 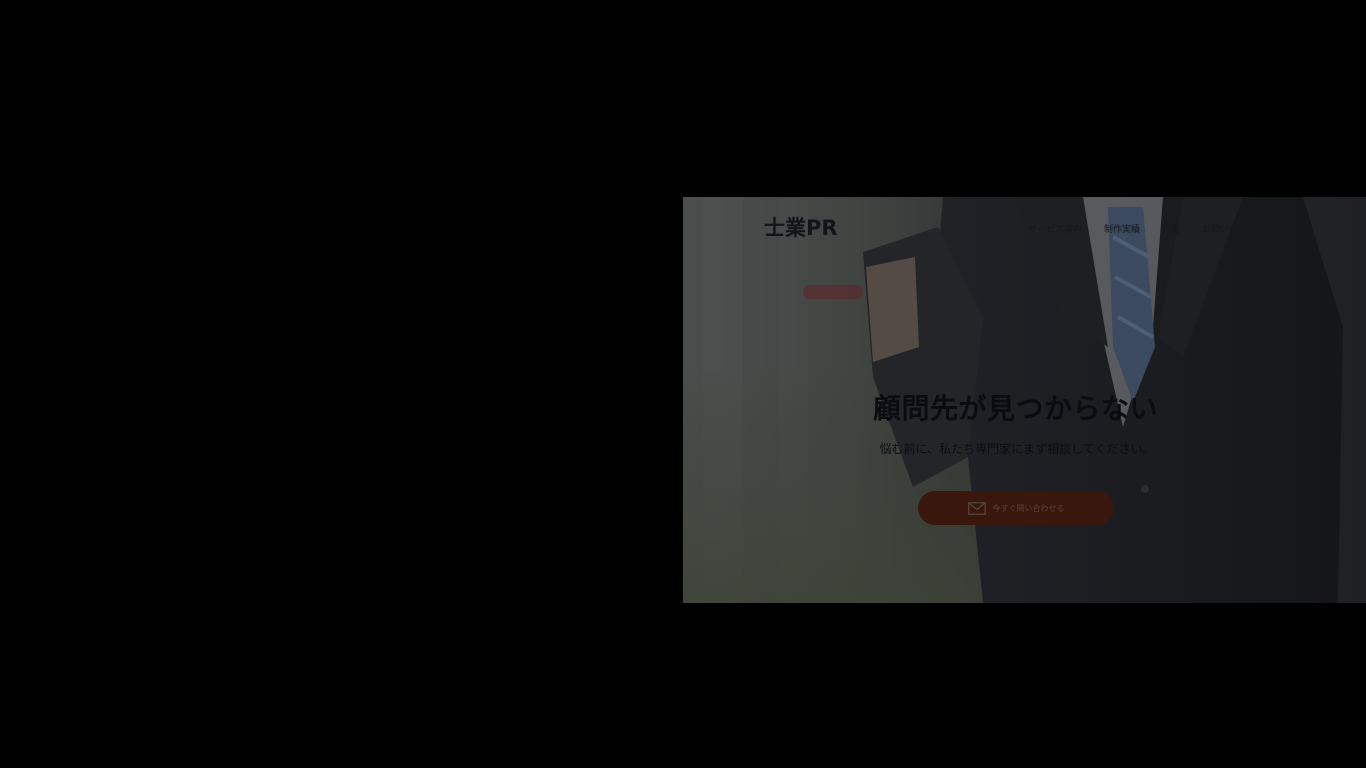 I want to click on main-nav: サービス案内 制作実績 料金 お問い合わせ, so click(x=1142, y=228).